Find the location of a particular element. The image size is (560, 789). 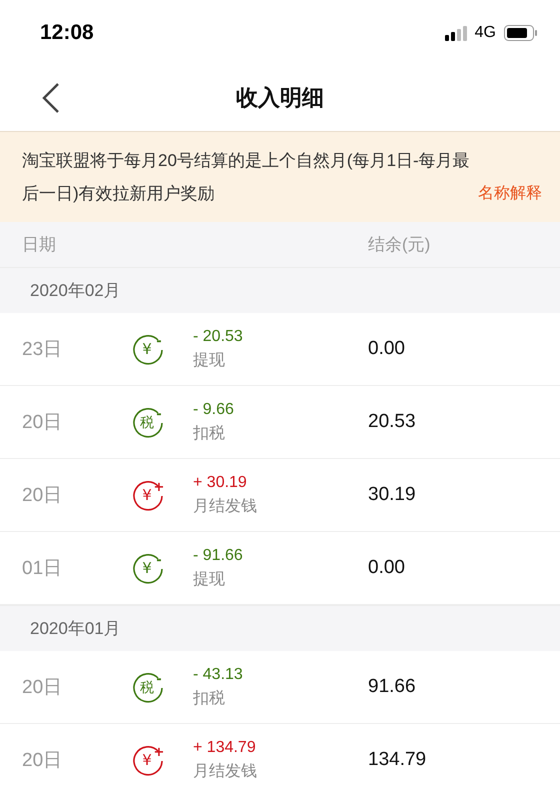

month-header: 2020年01月 is located at coordinates (280, 628).